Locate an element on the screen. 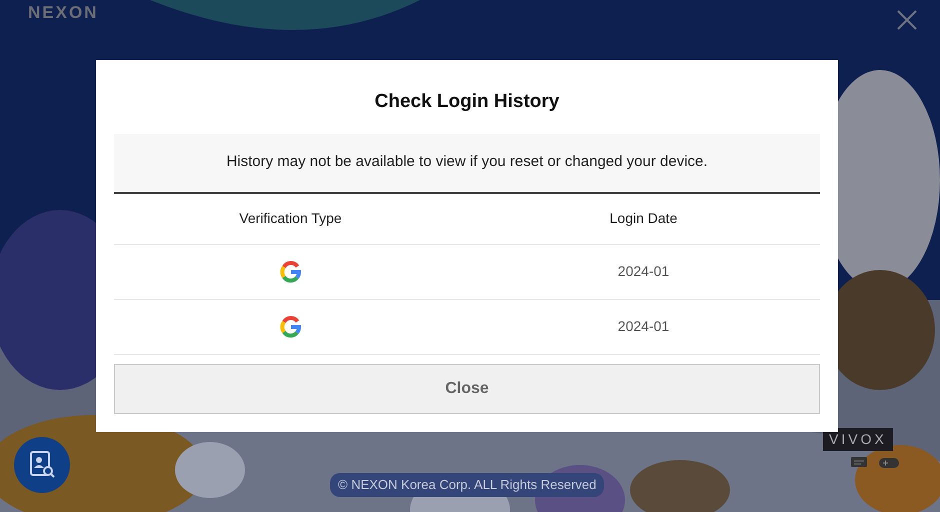 The image size is (940, 512). column-header: Verification Type is located at coordinates (290, 218).